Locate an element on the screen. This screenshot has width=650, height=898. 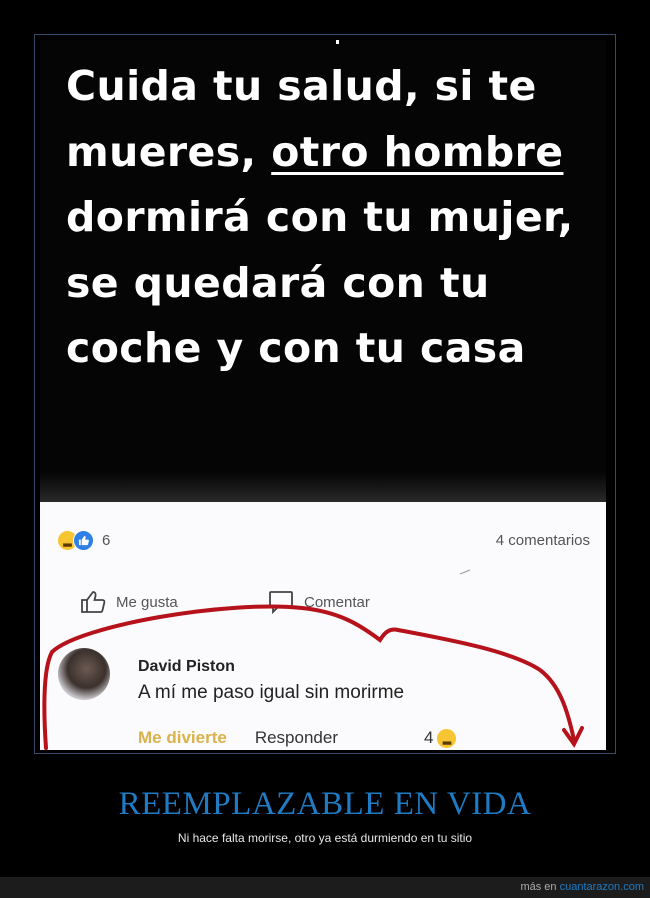
comments-count-link: 4 comentarios is located at coordinates (543, 540).